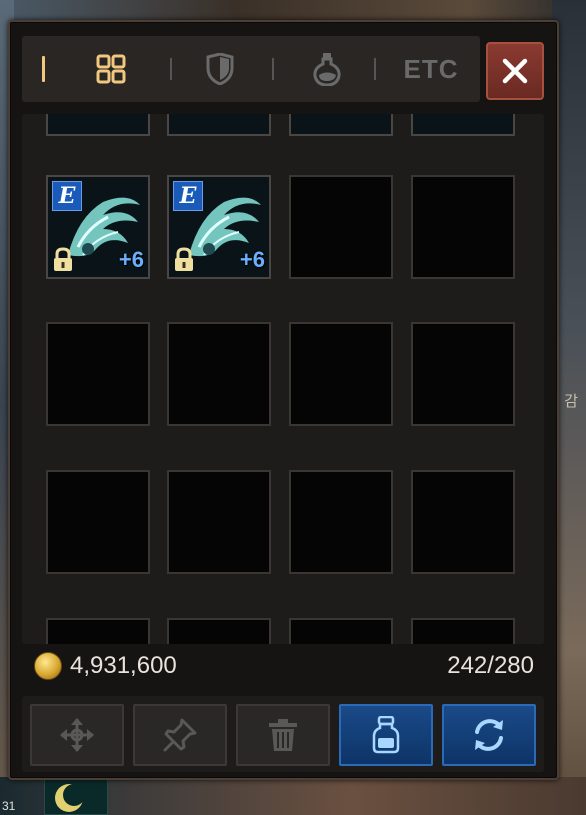  What do you see at coordinates (9, 806) in the screenshot?
I see `background-number: 31` at bounding box center [9, 806].